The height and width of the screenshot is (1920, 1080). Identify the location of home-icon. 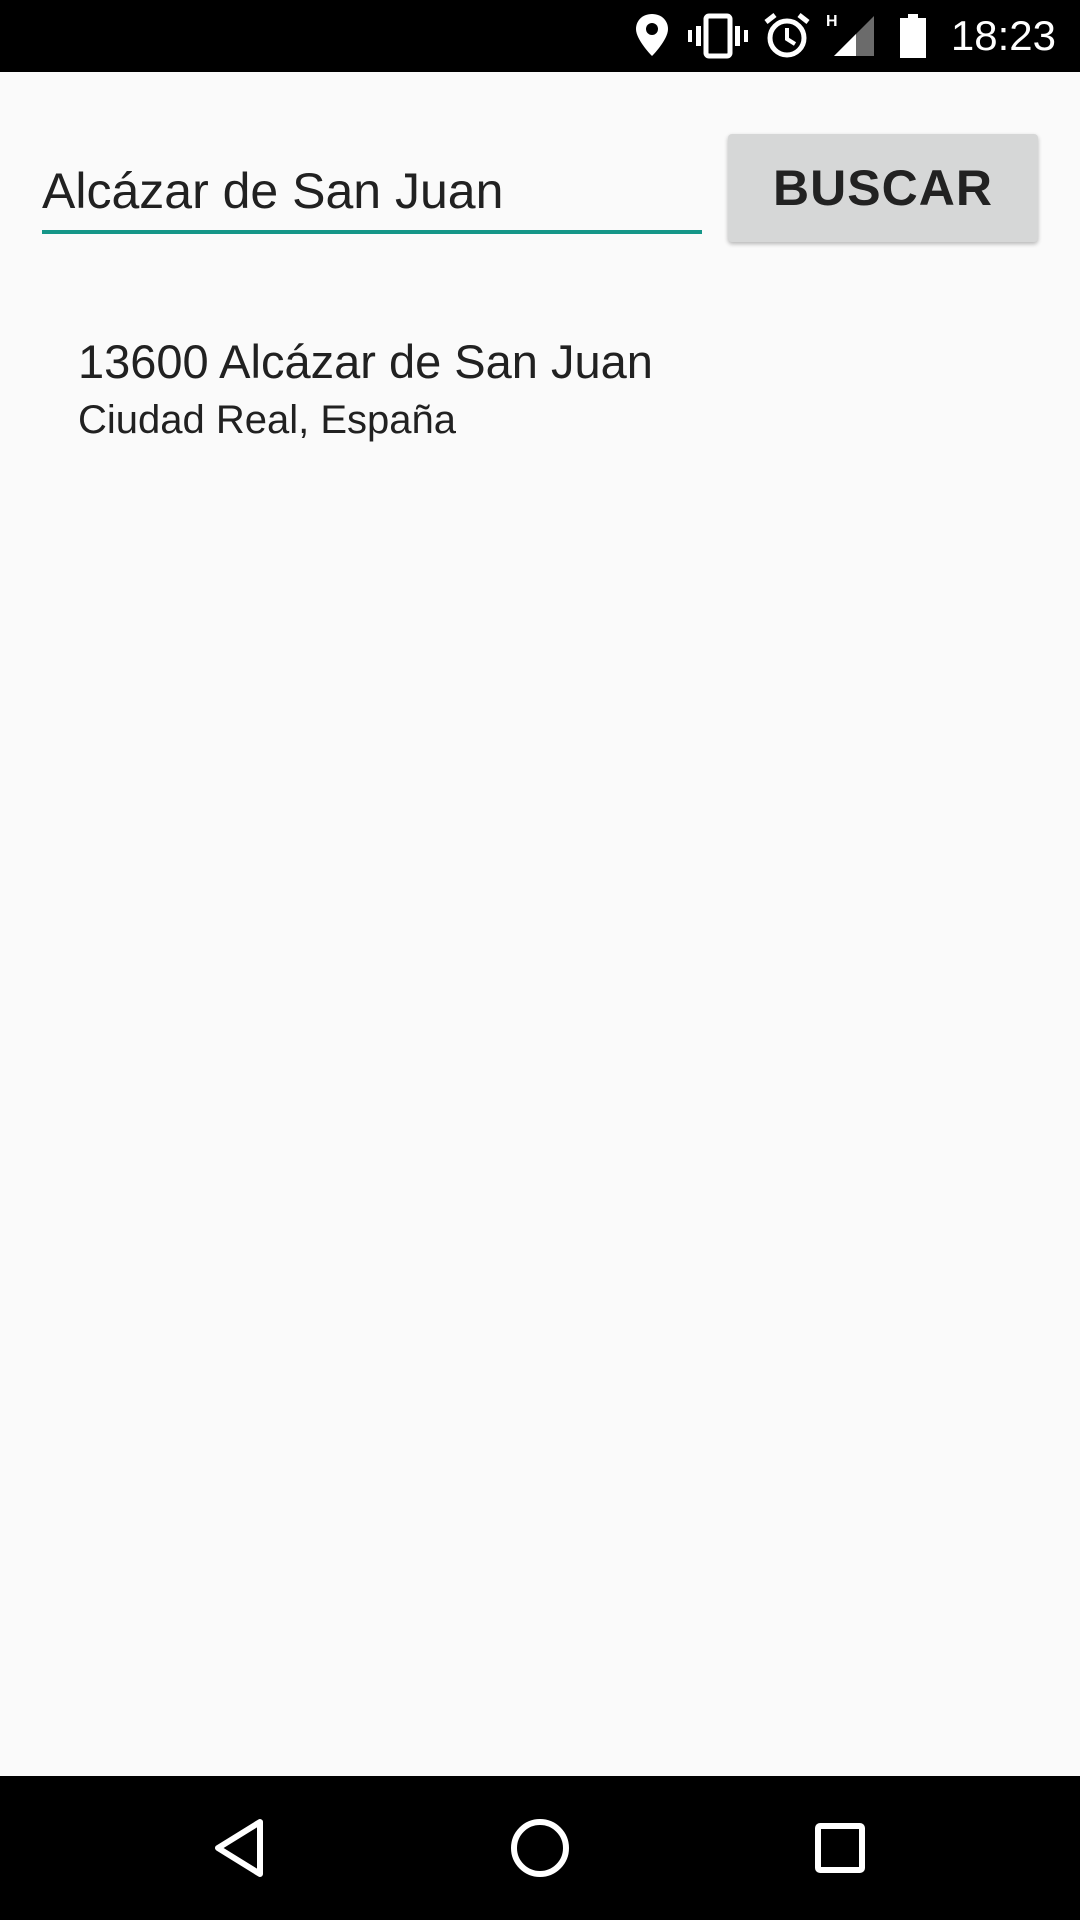
(540, 1848).